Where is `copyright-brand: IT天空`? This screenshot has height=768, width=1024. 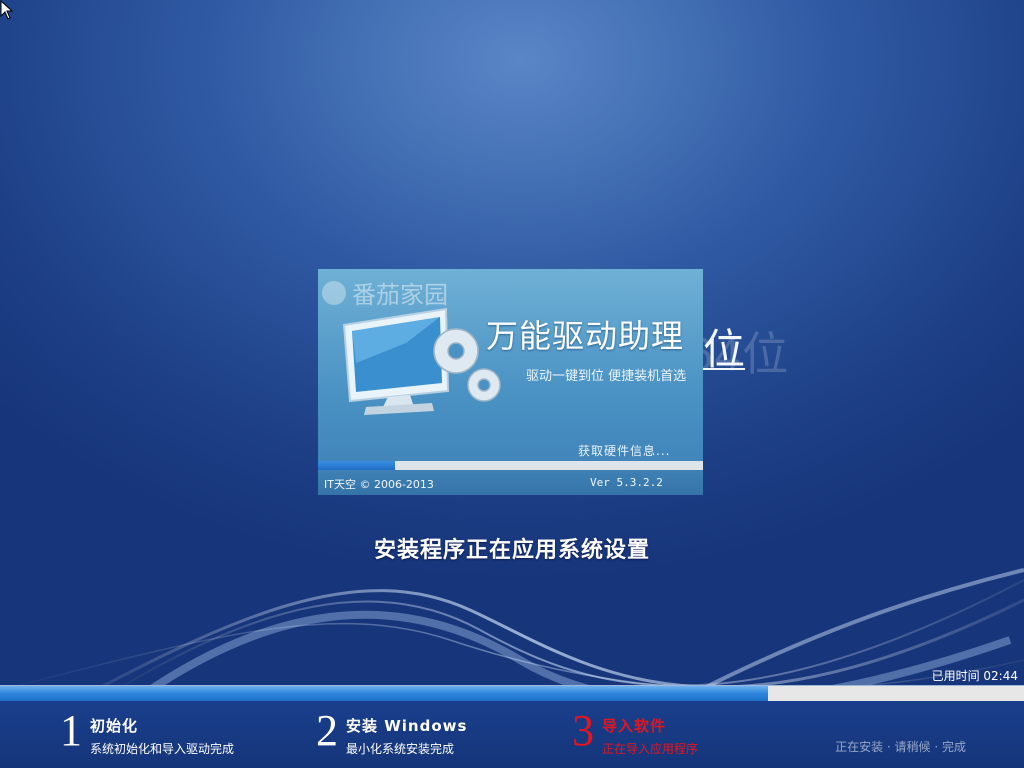
copyright-brand: IT天空 is located at coordinates (340, 484).